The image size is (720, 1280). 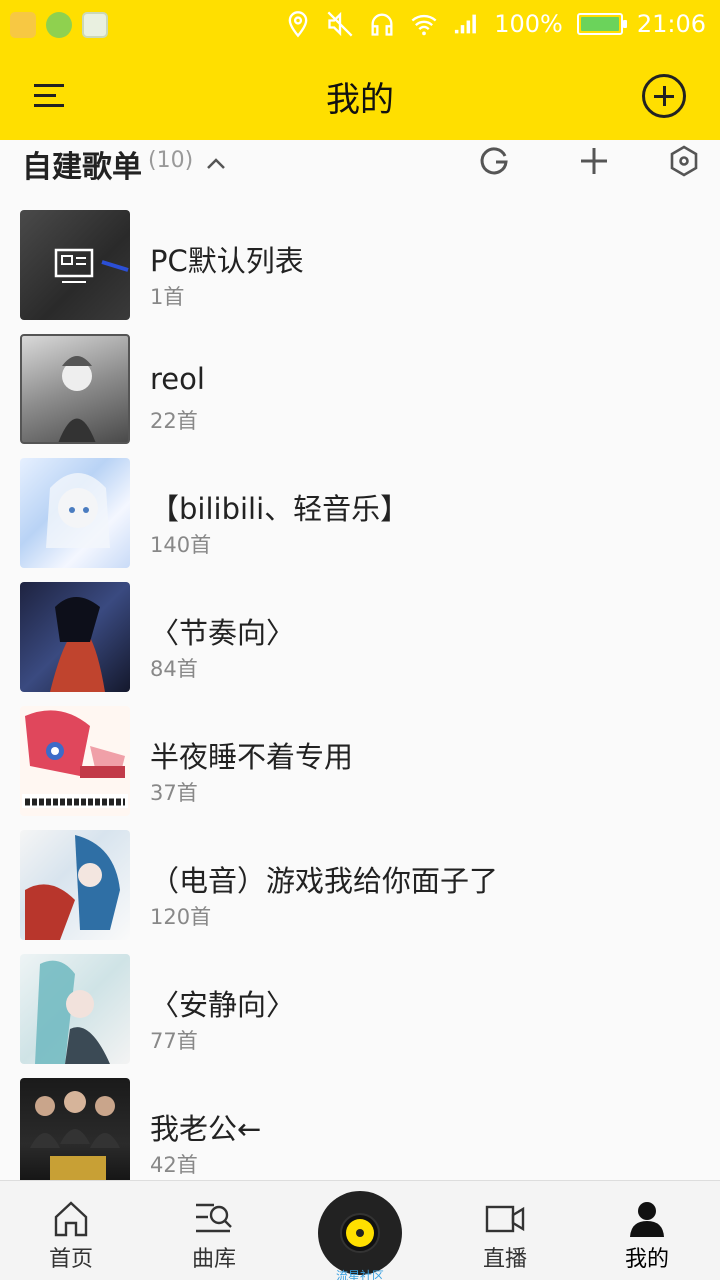 What do you see at coordinates (171, 160) in the screenshot?
I see `section-count: (10)` at bounding box center [171, 160].